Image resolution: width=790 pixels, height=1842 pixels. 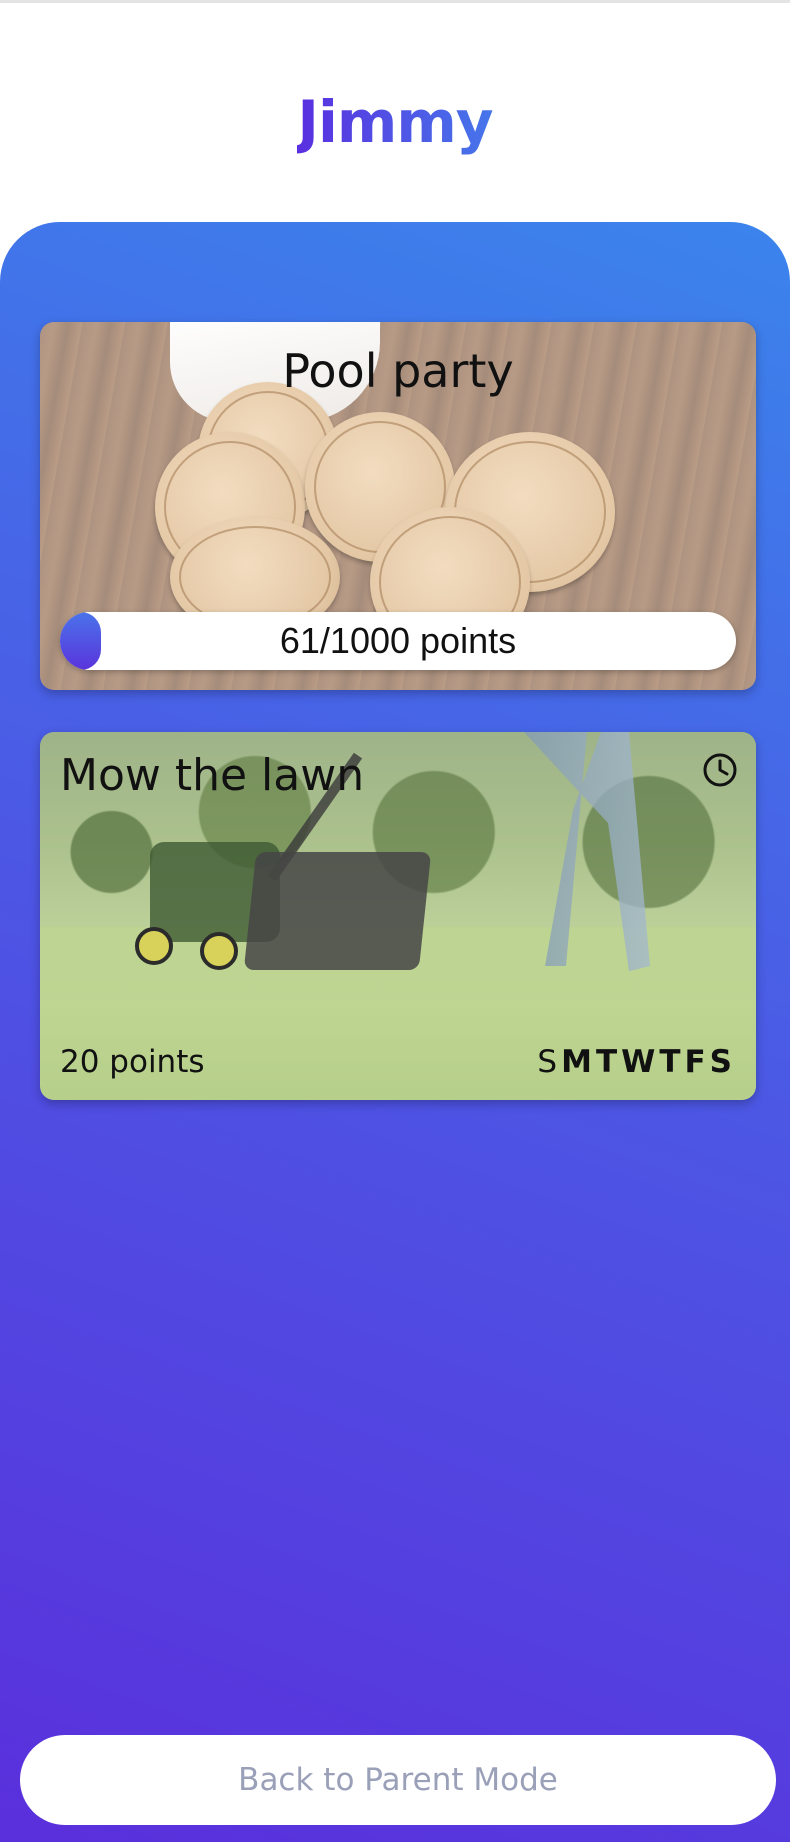 I want to click on day-letter: M, so click(x=578, y=1062).